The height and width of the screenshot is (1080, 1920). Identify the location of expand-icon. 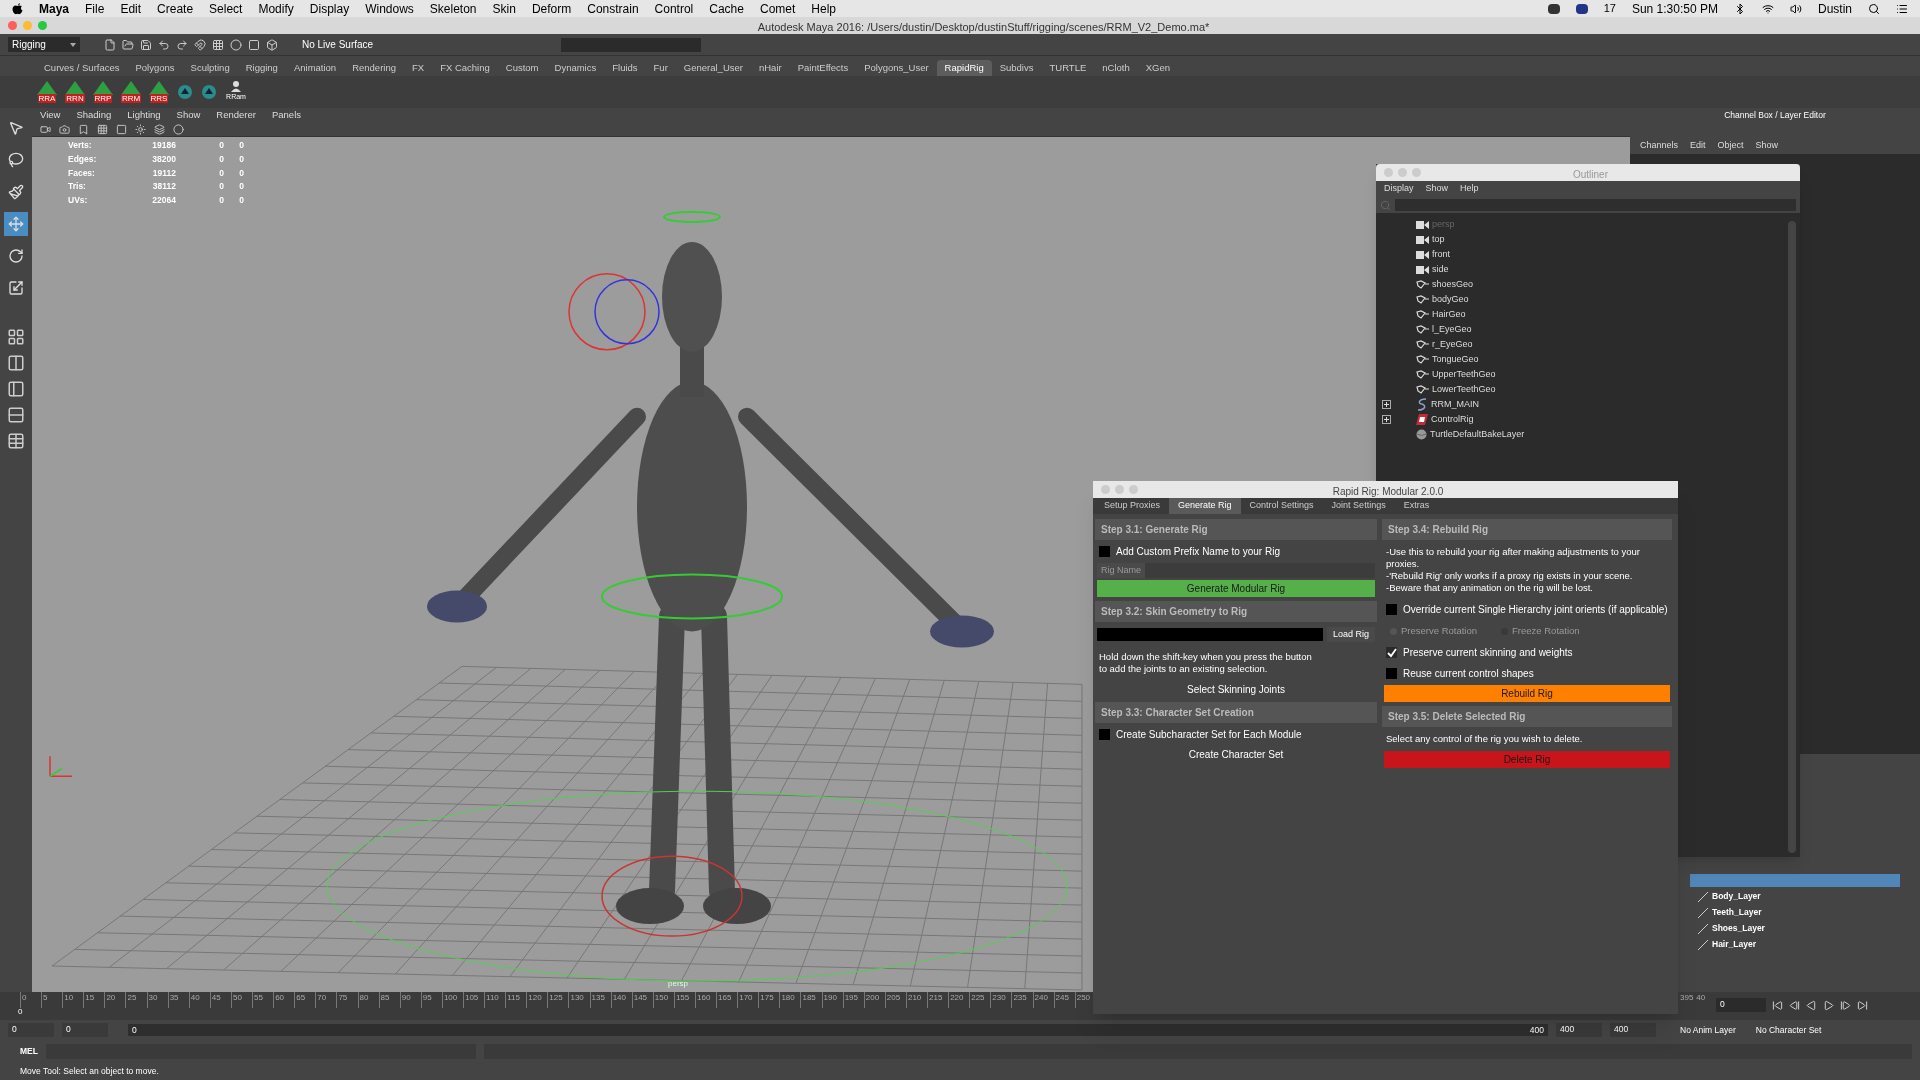
(1386, 419).